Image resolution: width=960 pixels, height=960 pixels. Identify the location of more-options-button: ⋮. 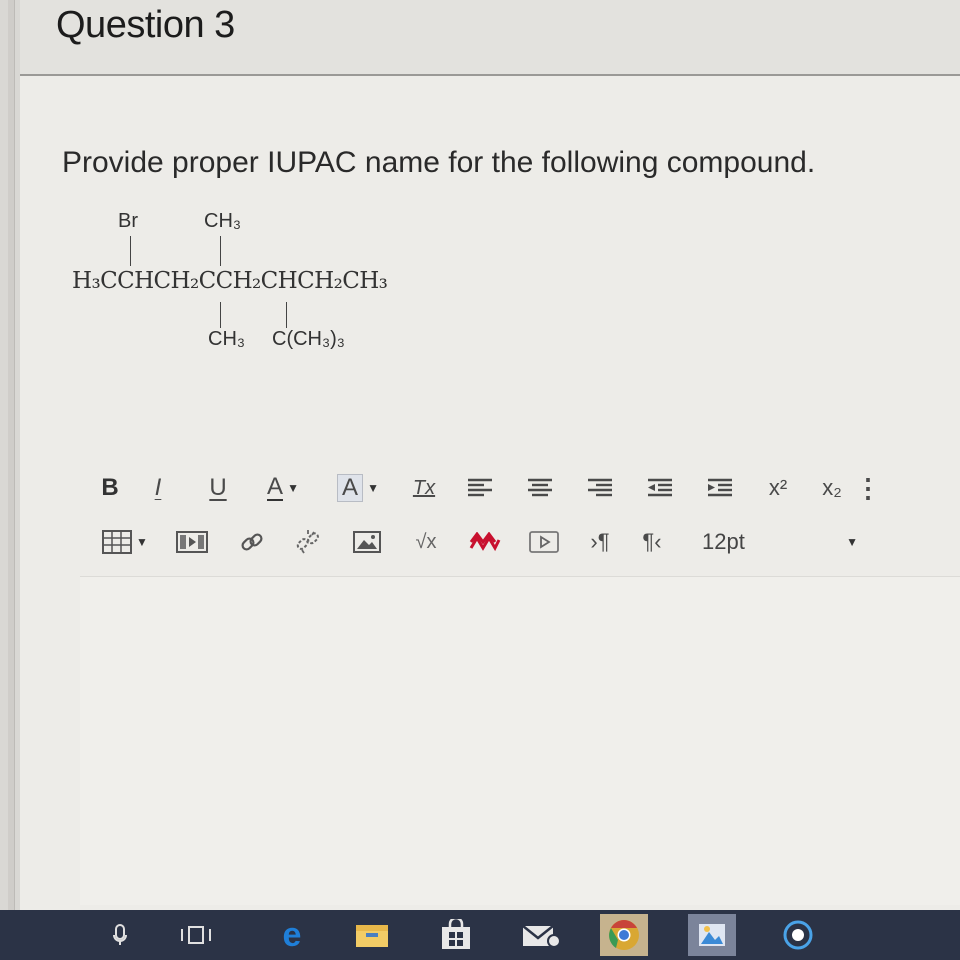
(868, 488).